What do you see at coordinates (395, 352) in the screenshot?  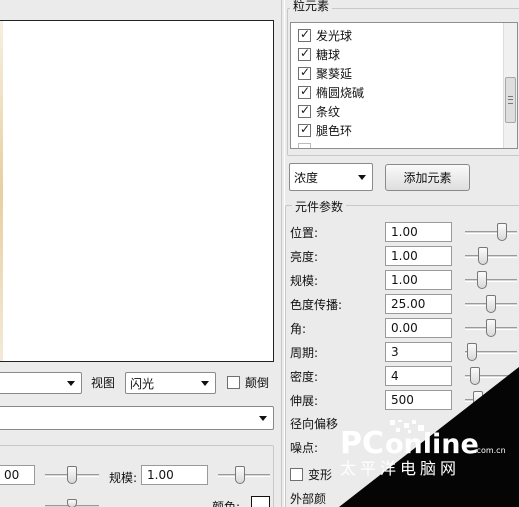 I see `param-value: 3` at bounding box center [395, 352].